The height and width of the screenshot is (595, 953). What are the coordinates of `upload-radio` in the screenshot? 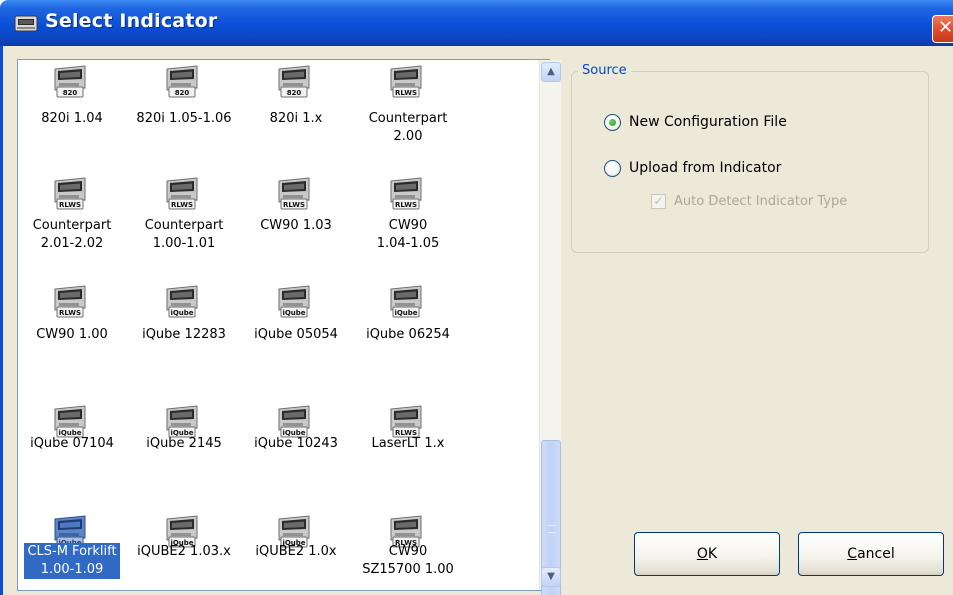 It's located at (612, 168).